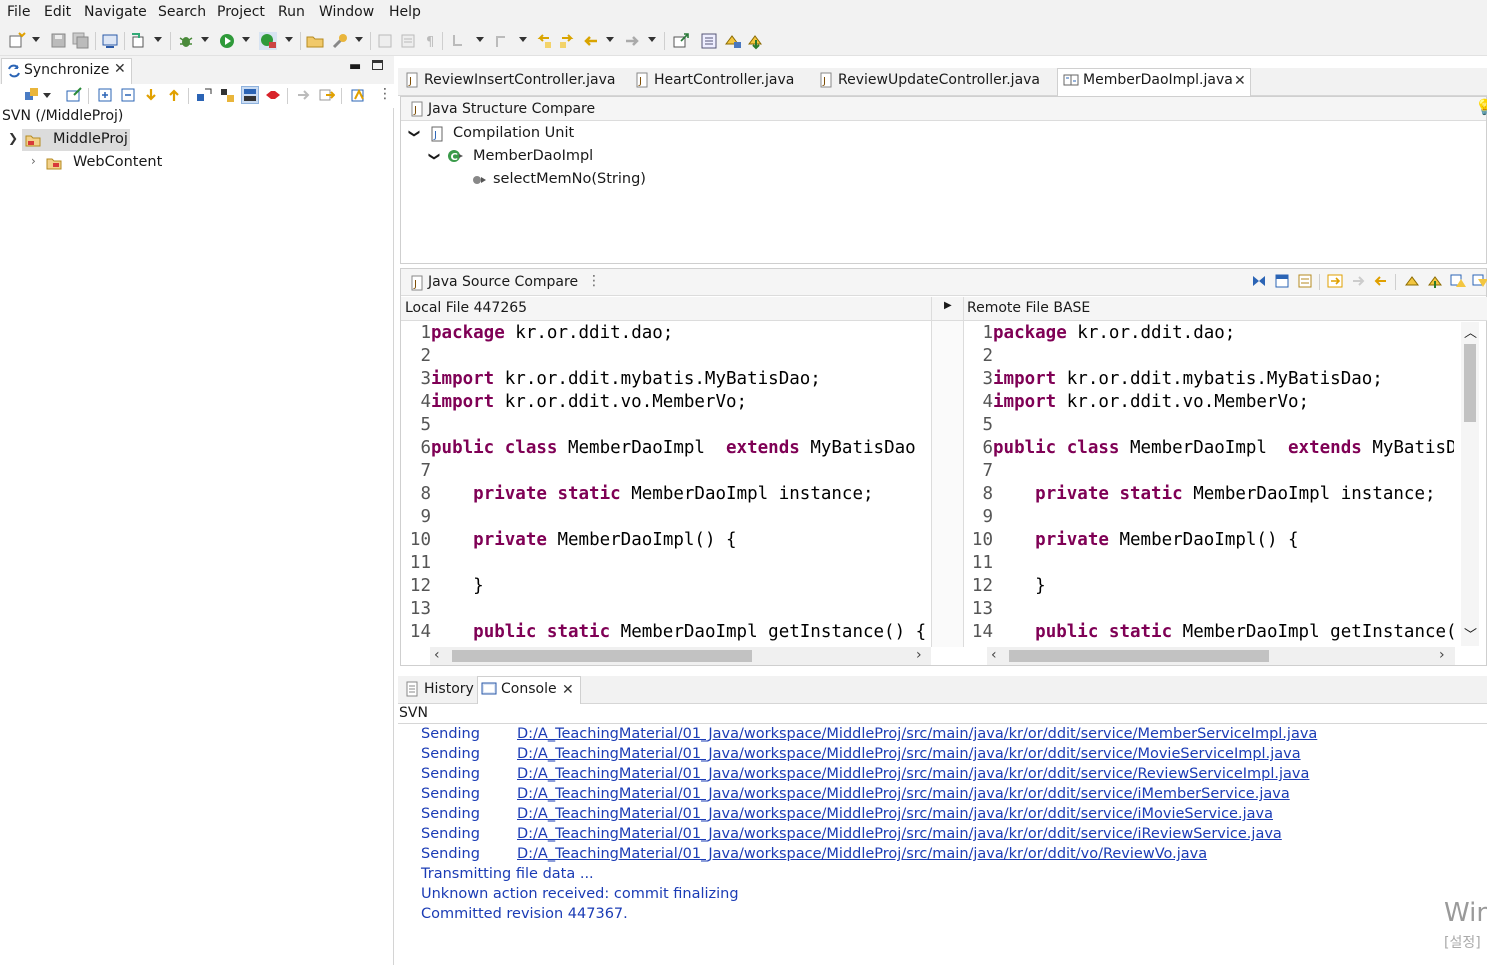 This screenshot has width=1487, height=965. Describe the element at coordinates (533, 156) in the screenshot. I see `node-member-dao-impl: MemberDaoImpl` at that location.